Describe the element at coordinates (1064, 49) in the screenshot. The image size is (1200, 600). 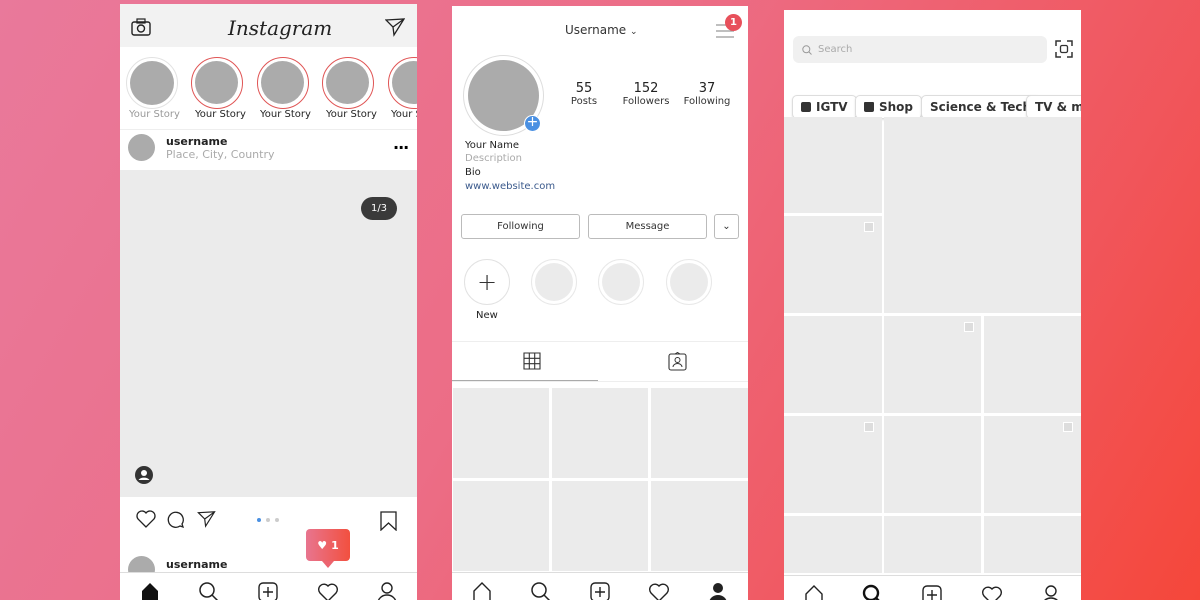
I see `scan-icon` at that location.